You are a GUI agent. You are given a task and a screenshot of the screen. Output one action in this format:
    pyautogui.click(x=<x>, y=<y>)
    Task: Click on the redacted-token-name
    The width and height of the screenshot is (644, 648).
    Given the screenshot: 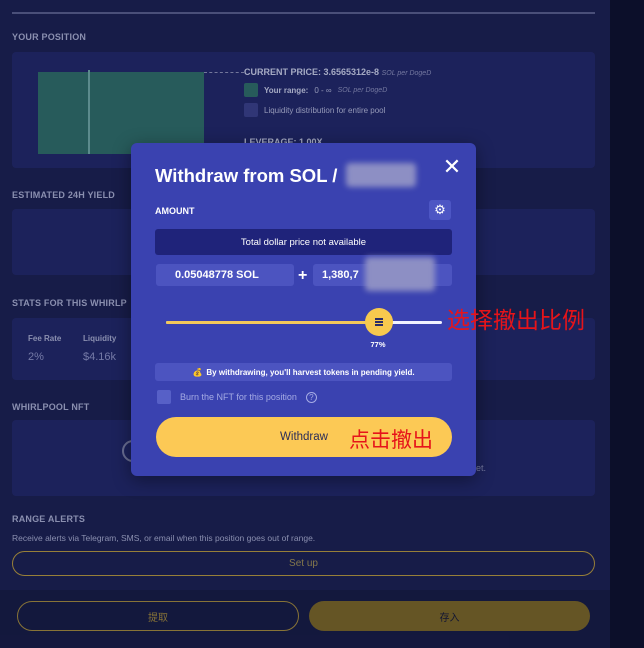 What is the action you would take?
    pyautogui.click(x=381, y=175)
    